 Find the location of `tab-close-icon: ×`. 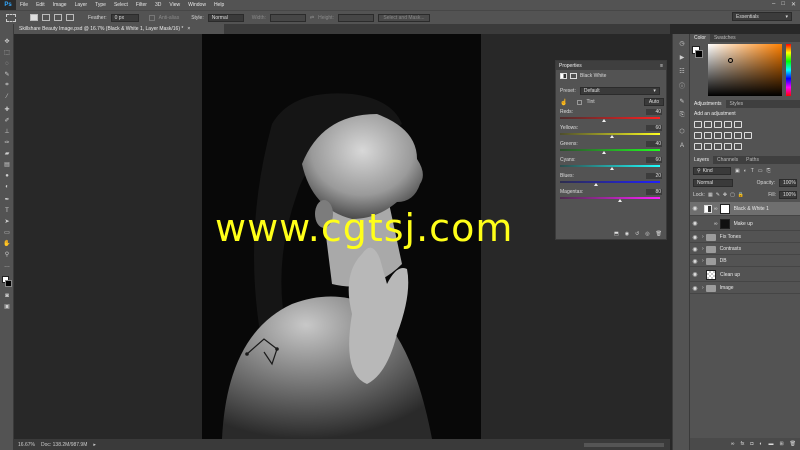

tab-close-icon: × is located at coordinates (188, 29).